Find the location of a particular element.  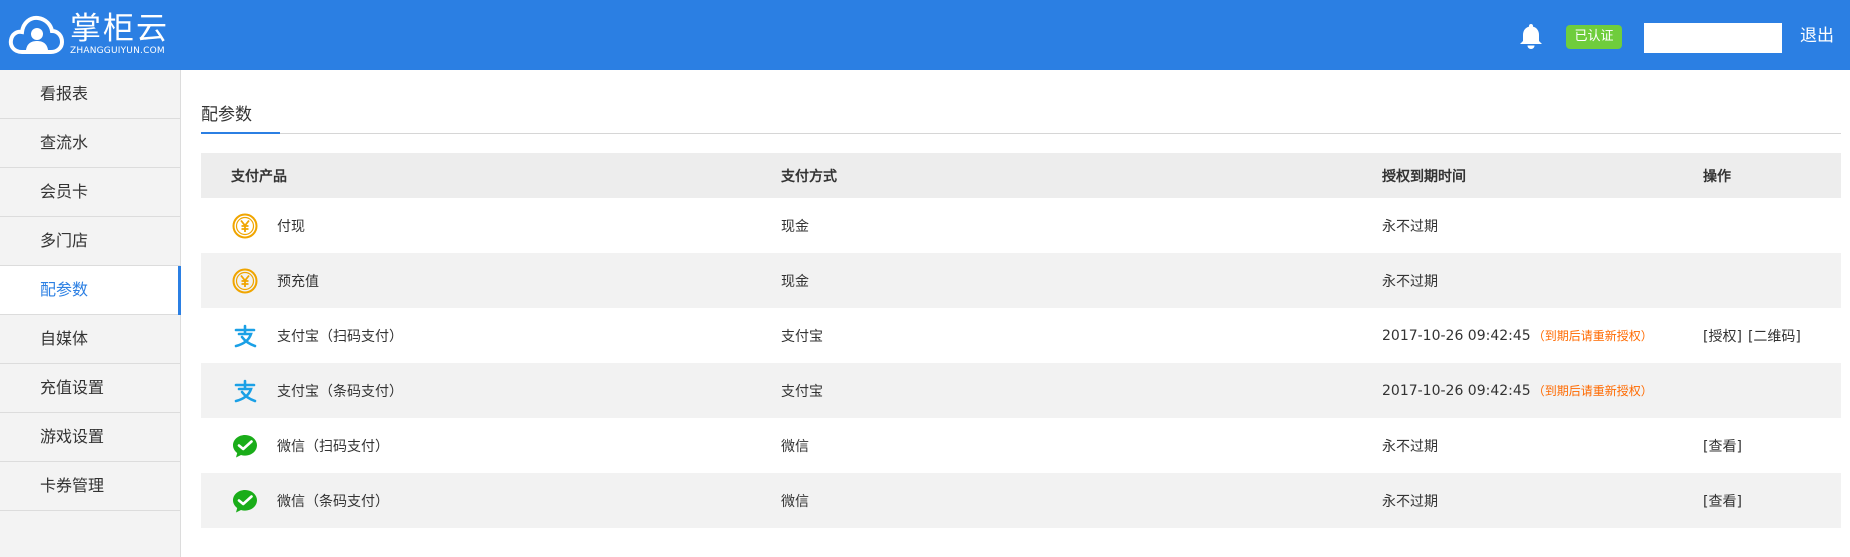

logo: 掌柜云 ZHANGGUIYUN.COM is located at coordinates (88, 35).